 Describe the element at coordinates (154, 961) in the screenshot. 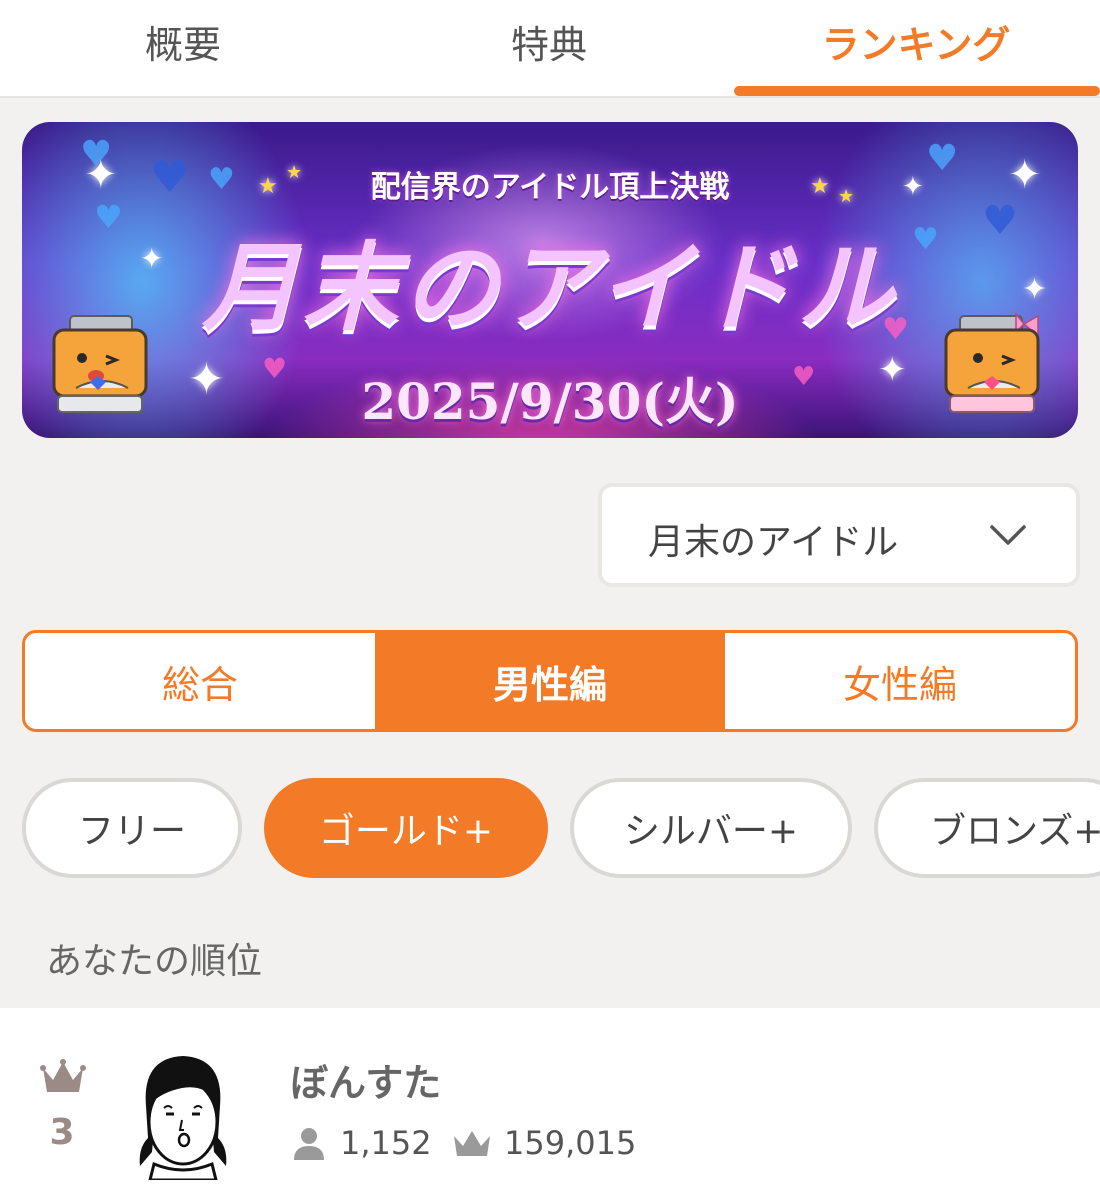

I see `your-rank-heading: あなたの順位` at that location.